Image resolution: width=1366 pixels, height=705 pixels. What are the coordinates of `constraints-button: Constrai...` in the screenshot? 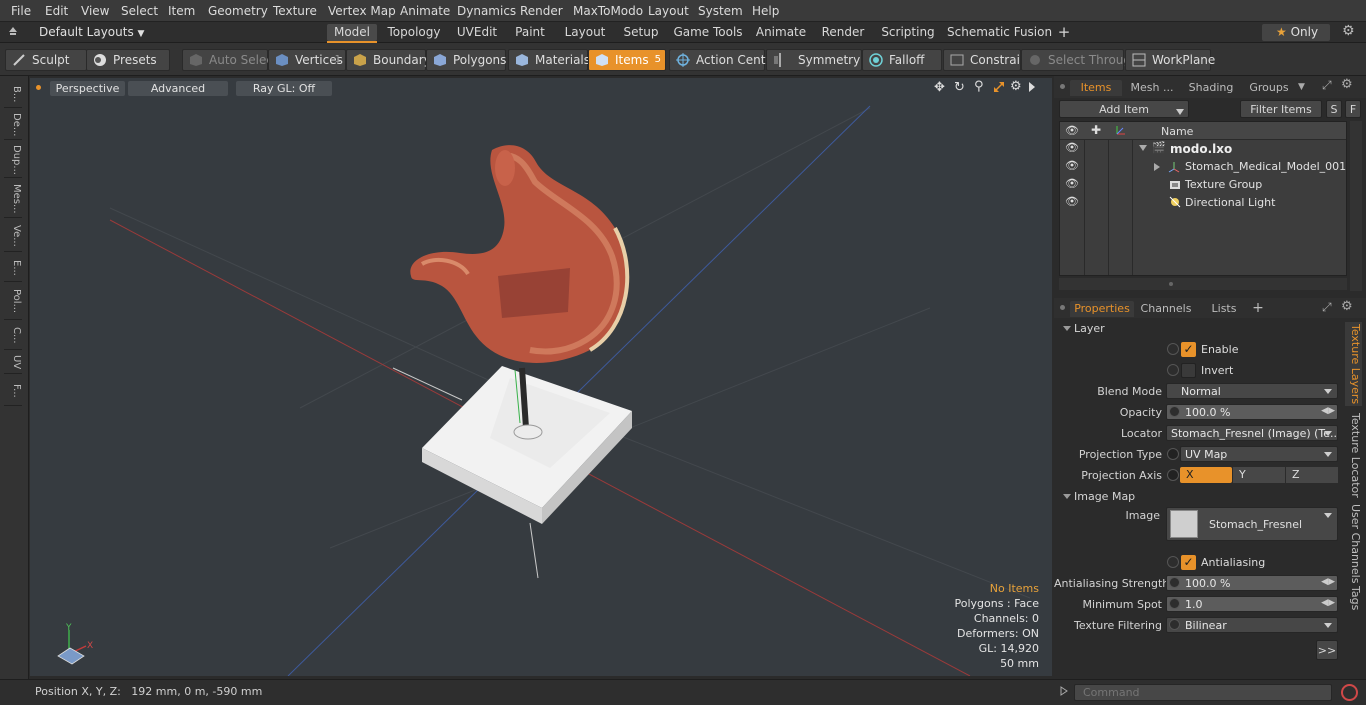 It's located at (987, 60).